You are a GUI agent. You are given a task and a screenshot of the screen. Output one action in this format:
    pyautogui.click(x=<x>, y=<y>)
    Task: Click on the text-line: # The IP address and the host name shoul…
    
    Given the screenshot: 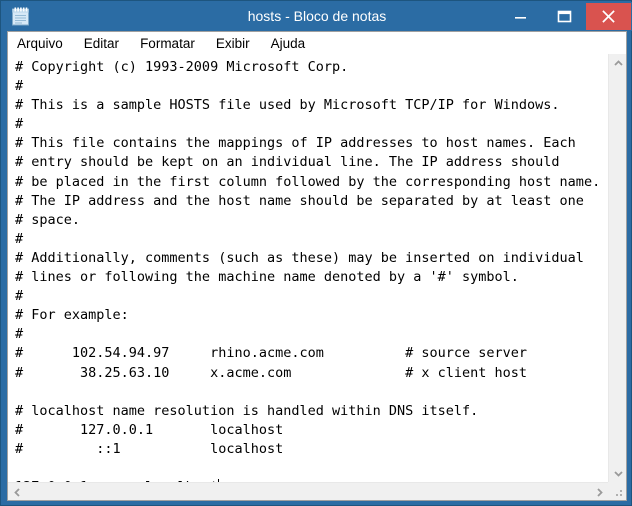 What is the action you would take?
    pyautogui.click(x=299, y=200)
    